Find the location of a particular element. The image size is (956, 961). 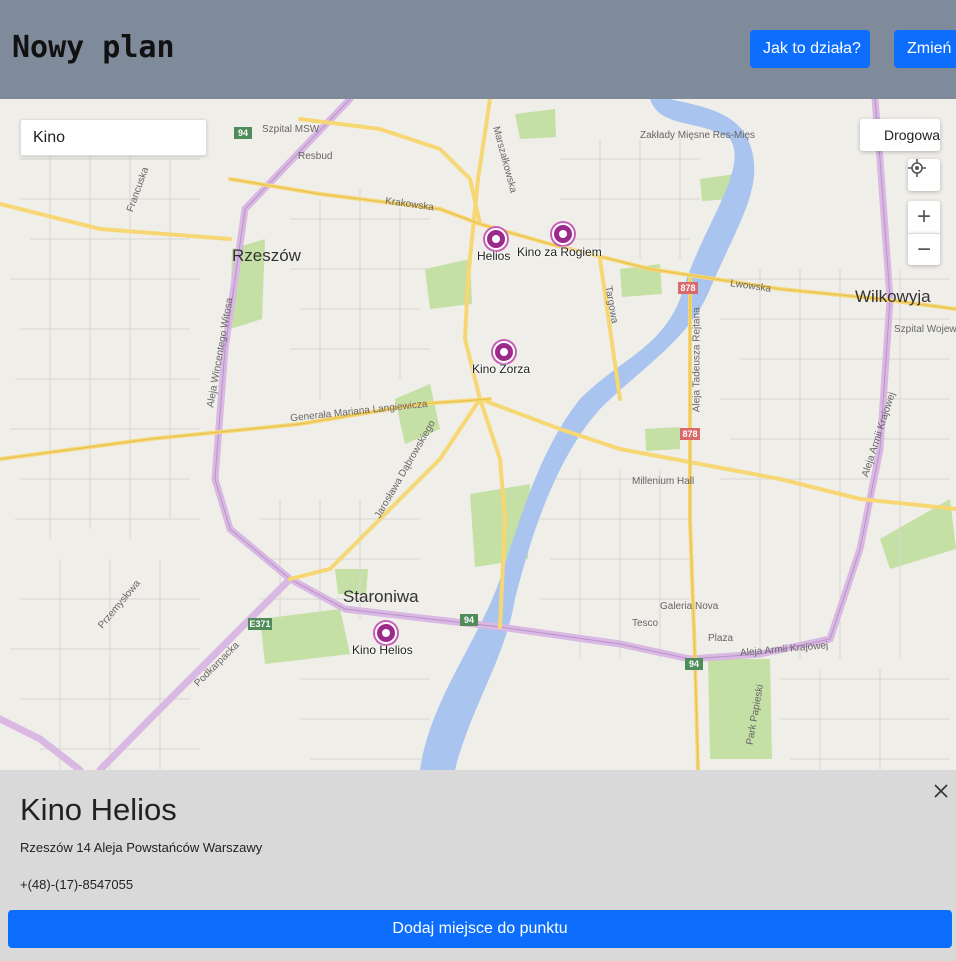

poi-marker-kino-zorza is located at coordinates (504, 352).